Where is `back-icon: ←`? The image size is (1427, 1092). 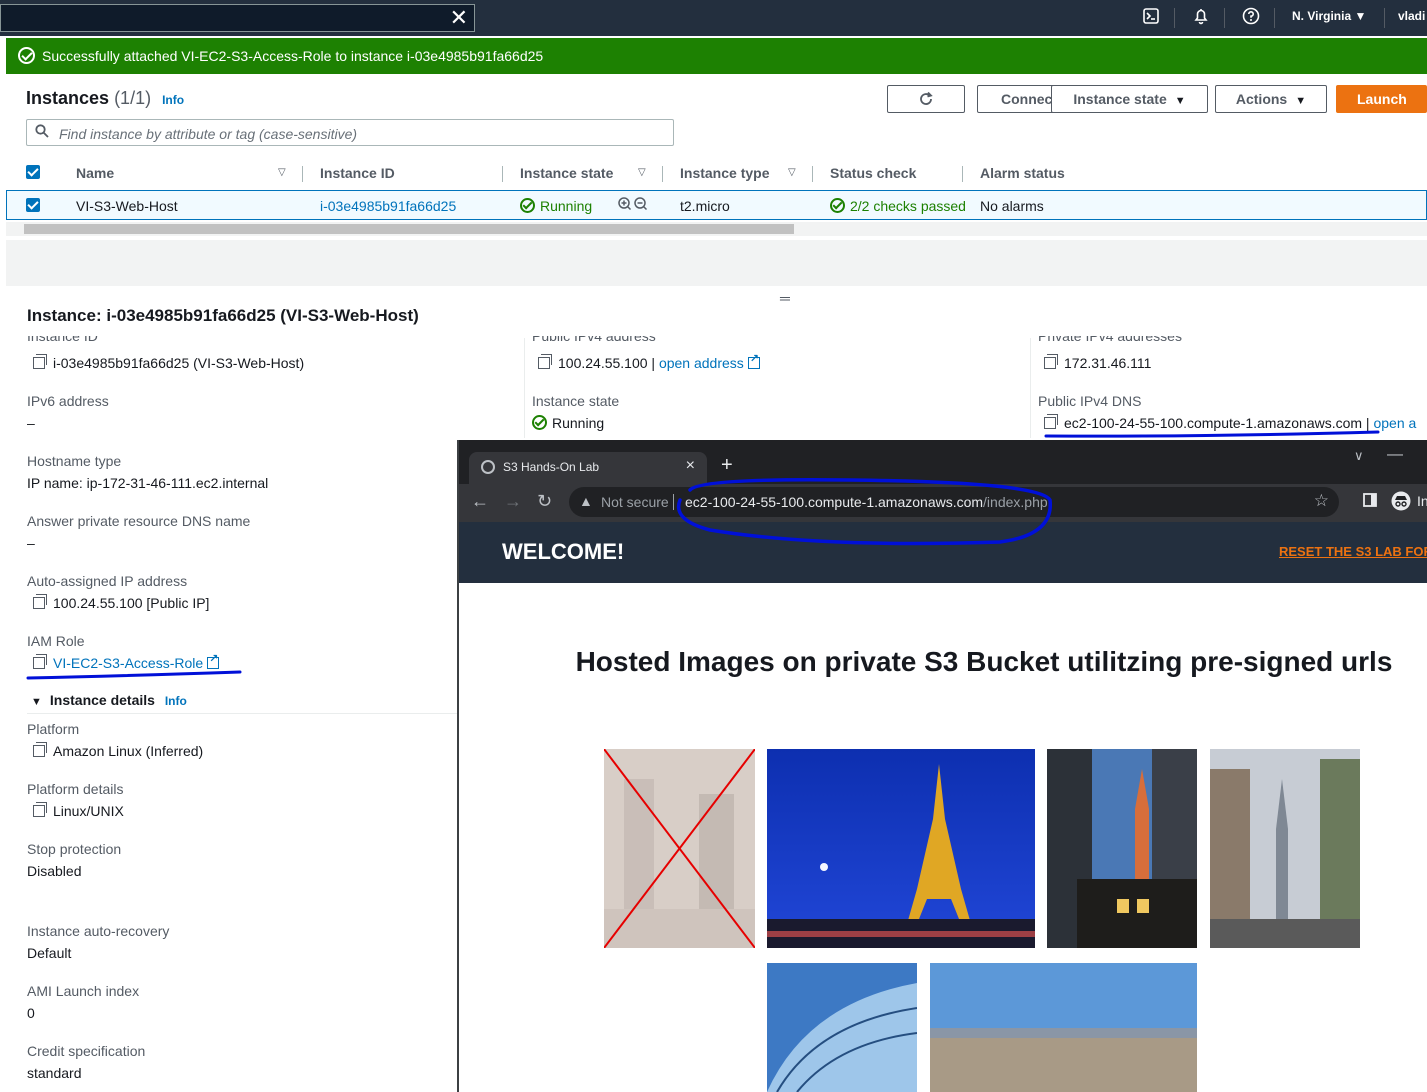
back-icon: ← is located at coordinates (480, 501).